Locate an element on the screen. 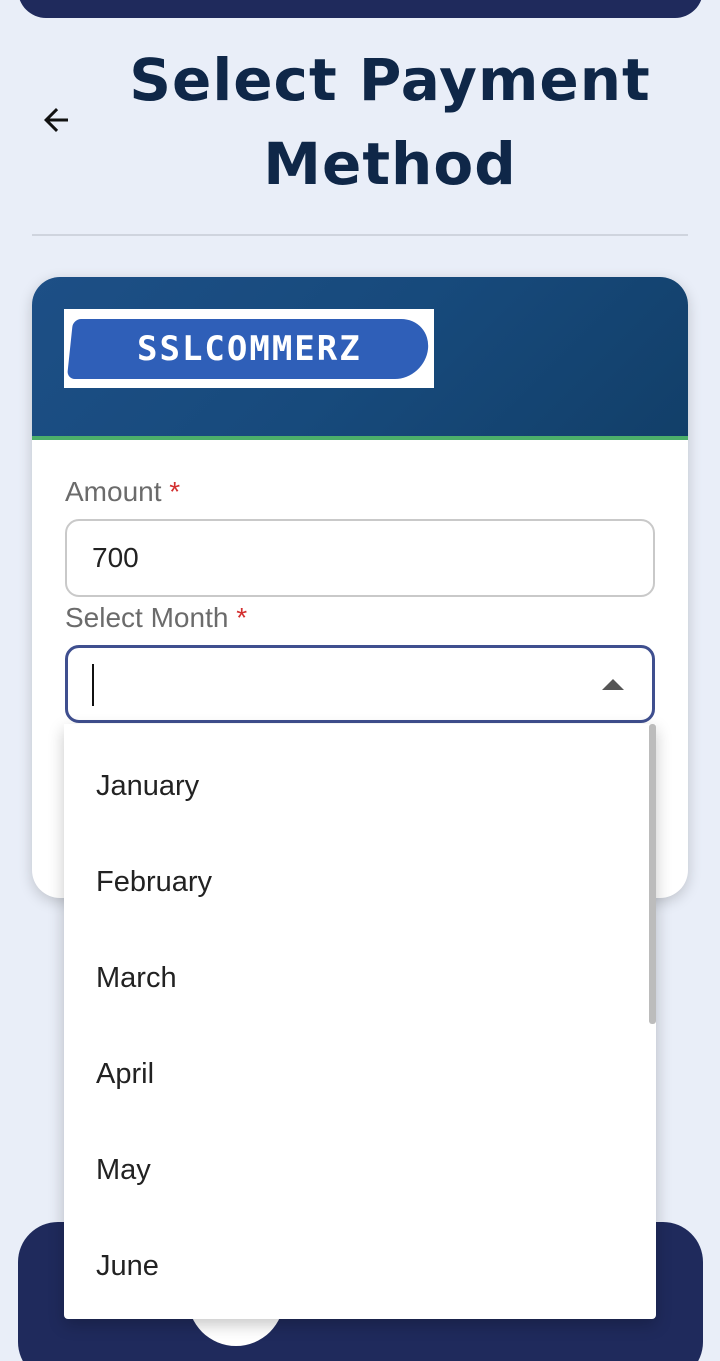 The width and height of the screenshot is (720, 1361). arrow-left-icon is located at coordinates (56, 122).